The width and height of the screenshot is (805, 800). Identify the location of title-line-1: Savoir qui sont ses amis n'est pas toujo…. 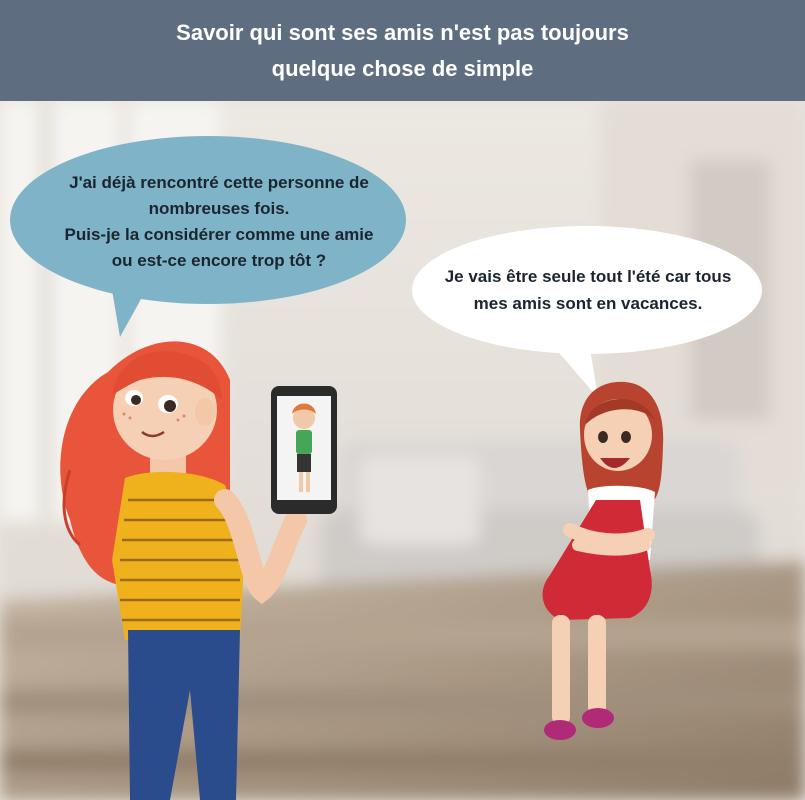
(402, 32).